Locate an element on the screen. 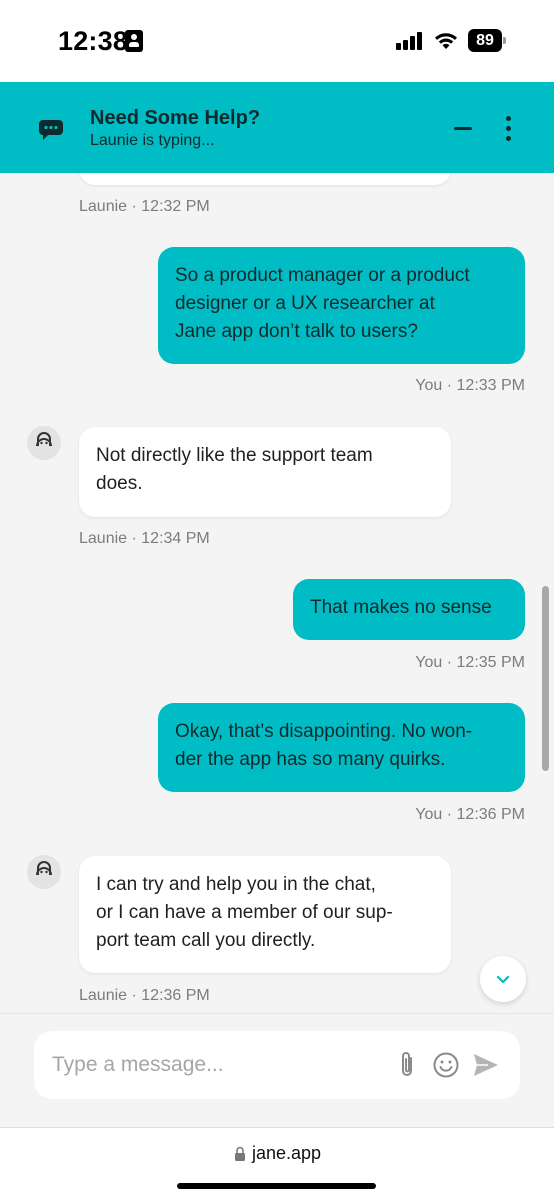 The height and width of the screenshot is (1200, 554). message-input is located at coordinates (217, 1065).